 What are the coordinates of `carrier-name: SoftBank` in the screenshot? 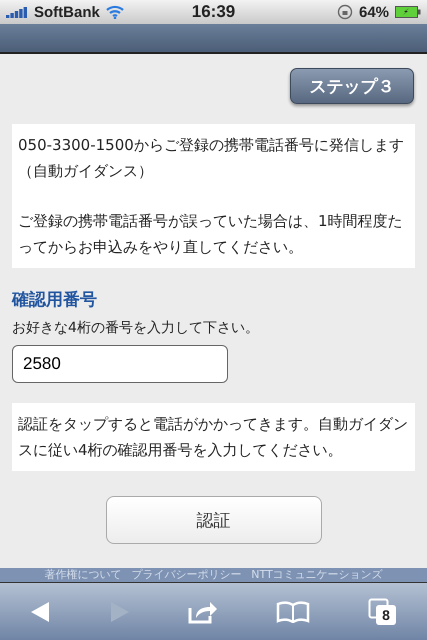 It's located at (67, 12).